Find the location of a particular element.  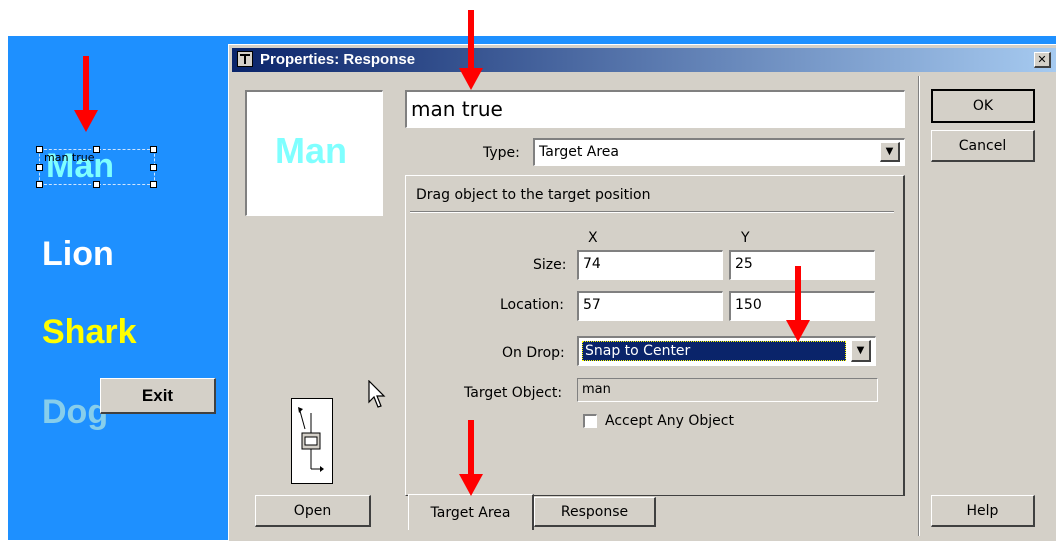

panel-divider is located at coordinates (652, 212).